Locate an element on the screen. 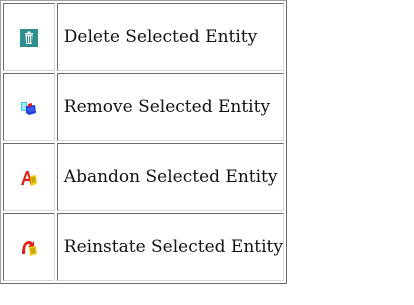  label-delete-selected-entity: Delete Selected Entity is located at coordinates (170, 37).